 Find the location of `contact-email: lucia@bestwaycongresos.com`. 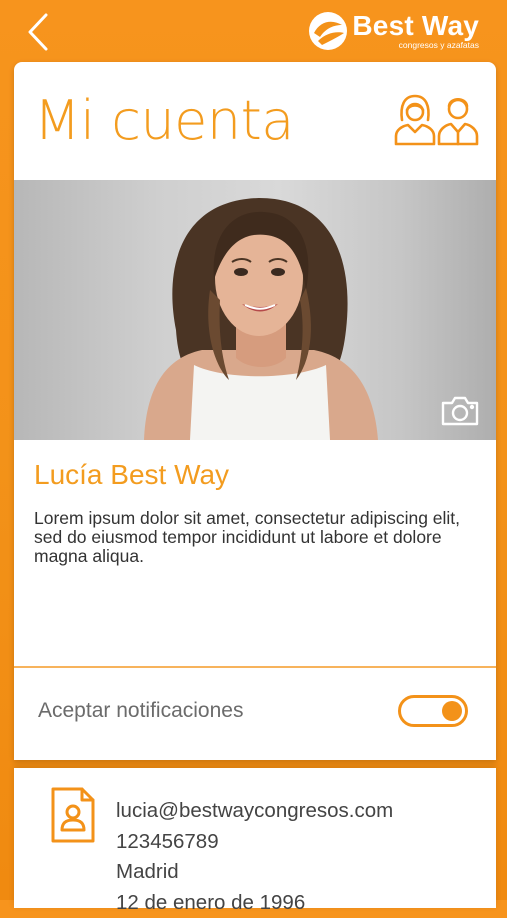

contact-email: lucia@bestwaycongresos.com is located at coordinates (254, 811).